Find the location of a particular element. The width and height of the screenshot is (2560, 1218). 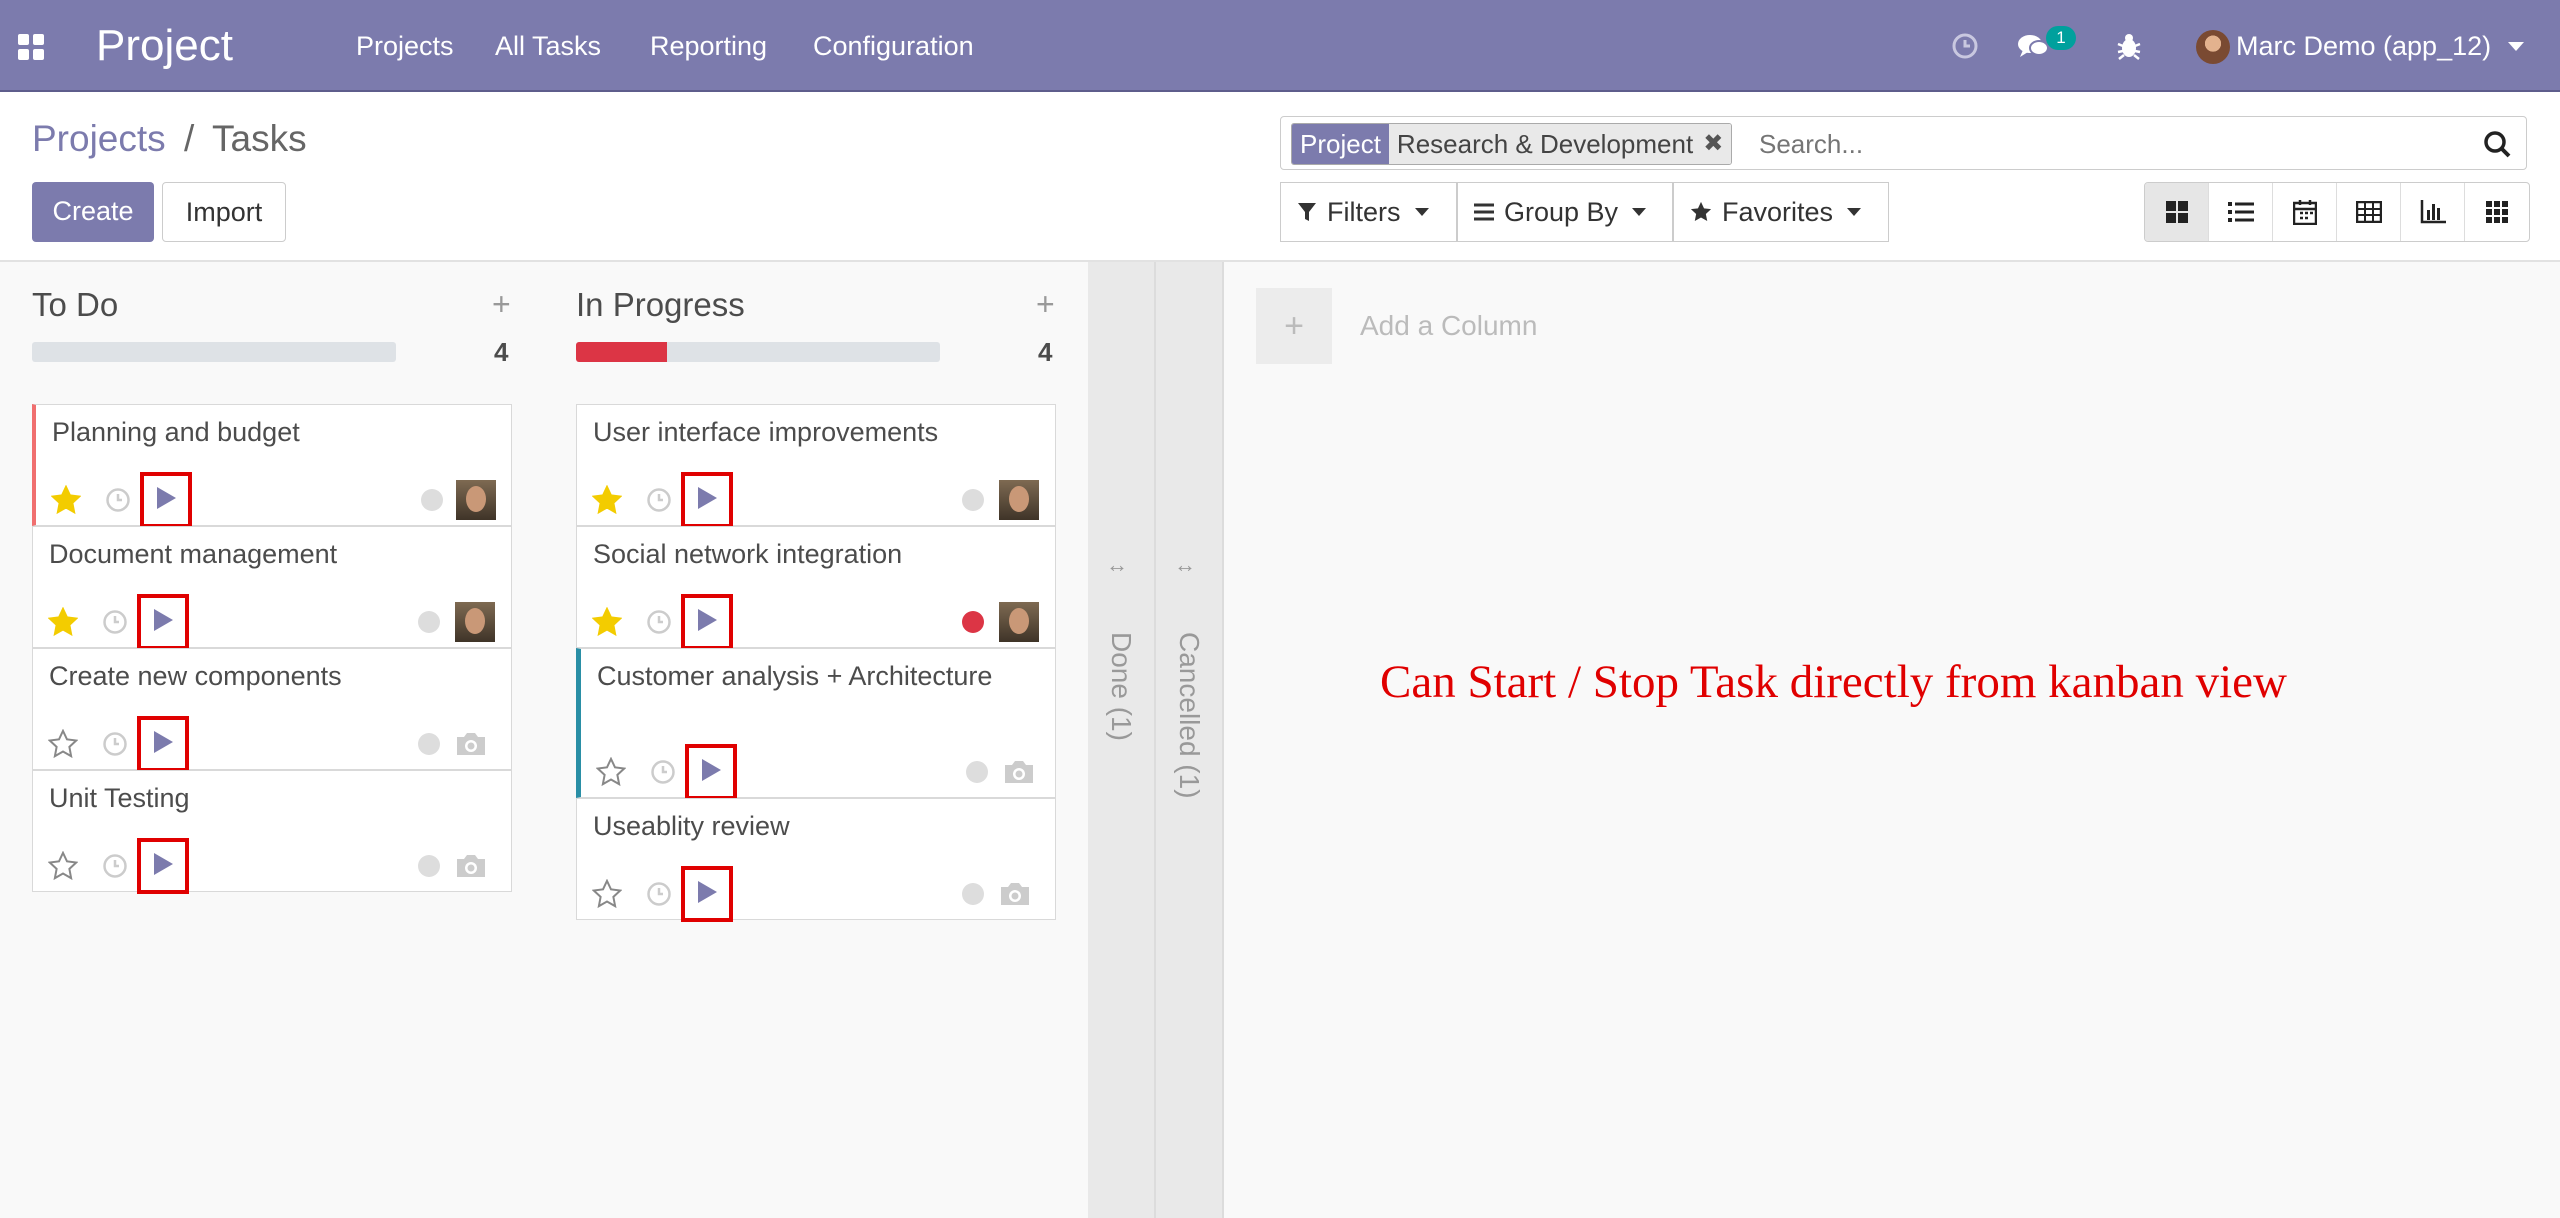

menu-configuration: Configuration is located at coordinates (893, 46).